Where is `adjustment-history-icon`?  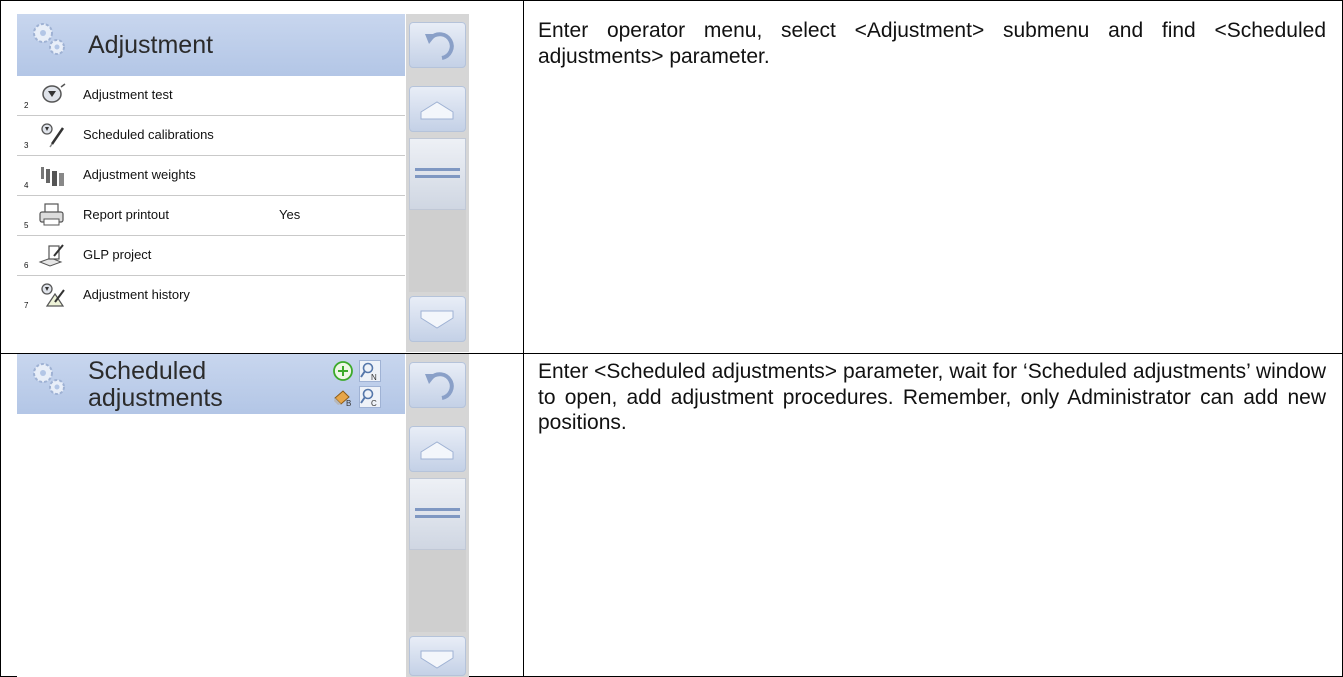 adjustment-history-icon is located at coordinates (53, 295).